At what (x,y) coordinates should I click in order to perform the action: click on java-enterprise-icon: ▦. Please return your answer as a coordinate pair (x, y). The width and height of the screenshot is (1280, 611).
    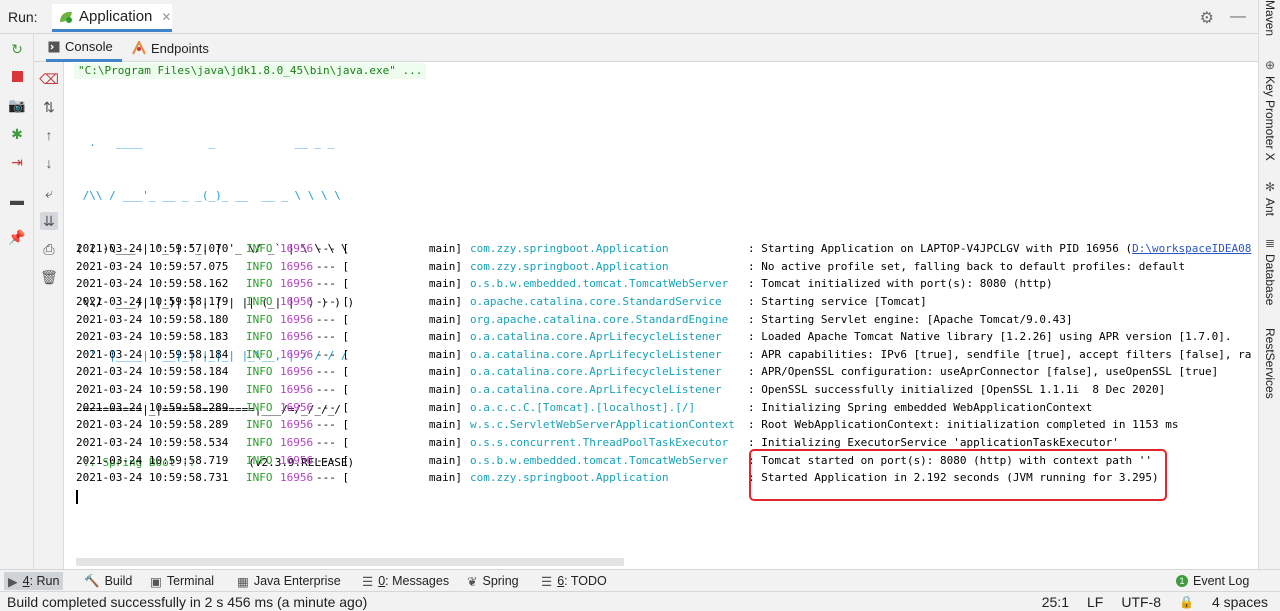
    Looking at the image, I should click on (243, 581).